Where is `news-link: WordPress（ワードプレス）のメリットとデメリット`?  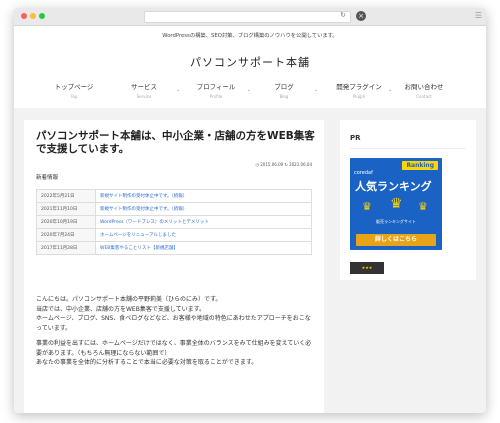 news-link: WordPress（ワードプレス）のメリットとデメリット is located at coordinates (203, 222).